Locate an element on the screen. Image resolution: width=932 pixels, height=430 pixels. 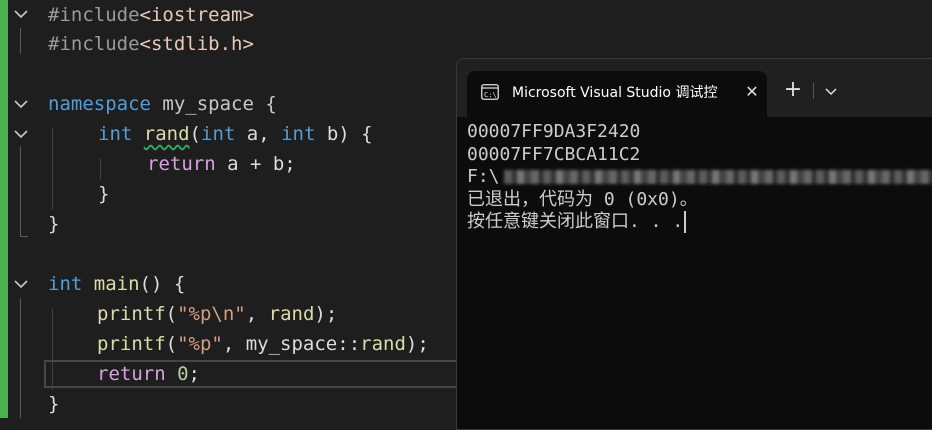
code-line-11: printf("%p\n", rand); is located at coordinates (217, 314).